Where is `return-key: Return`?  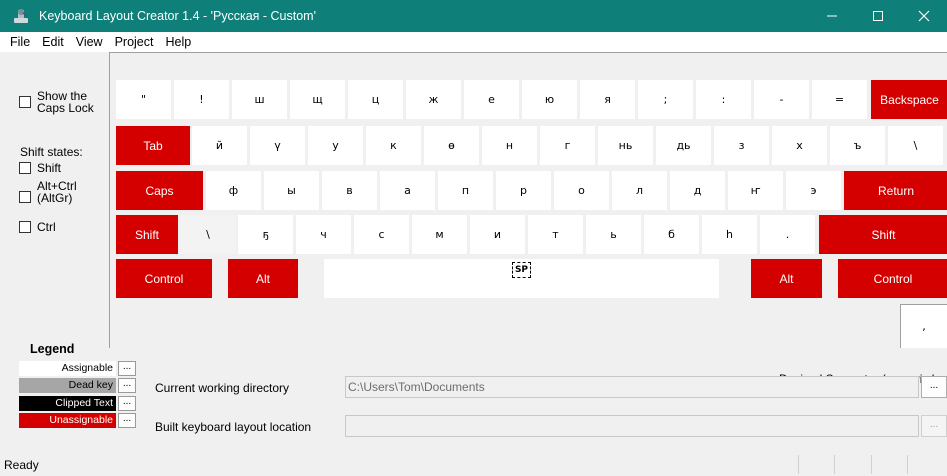
return-key: Return is located at coordinates (895, 190).